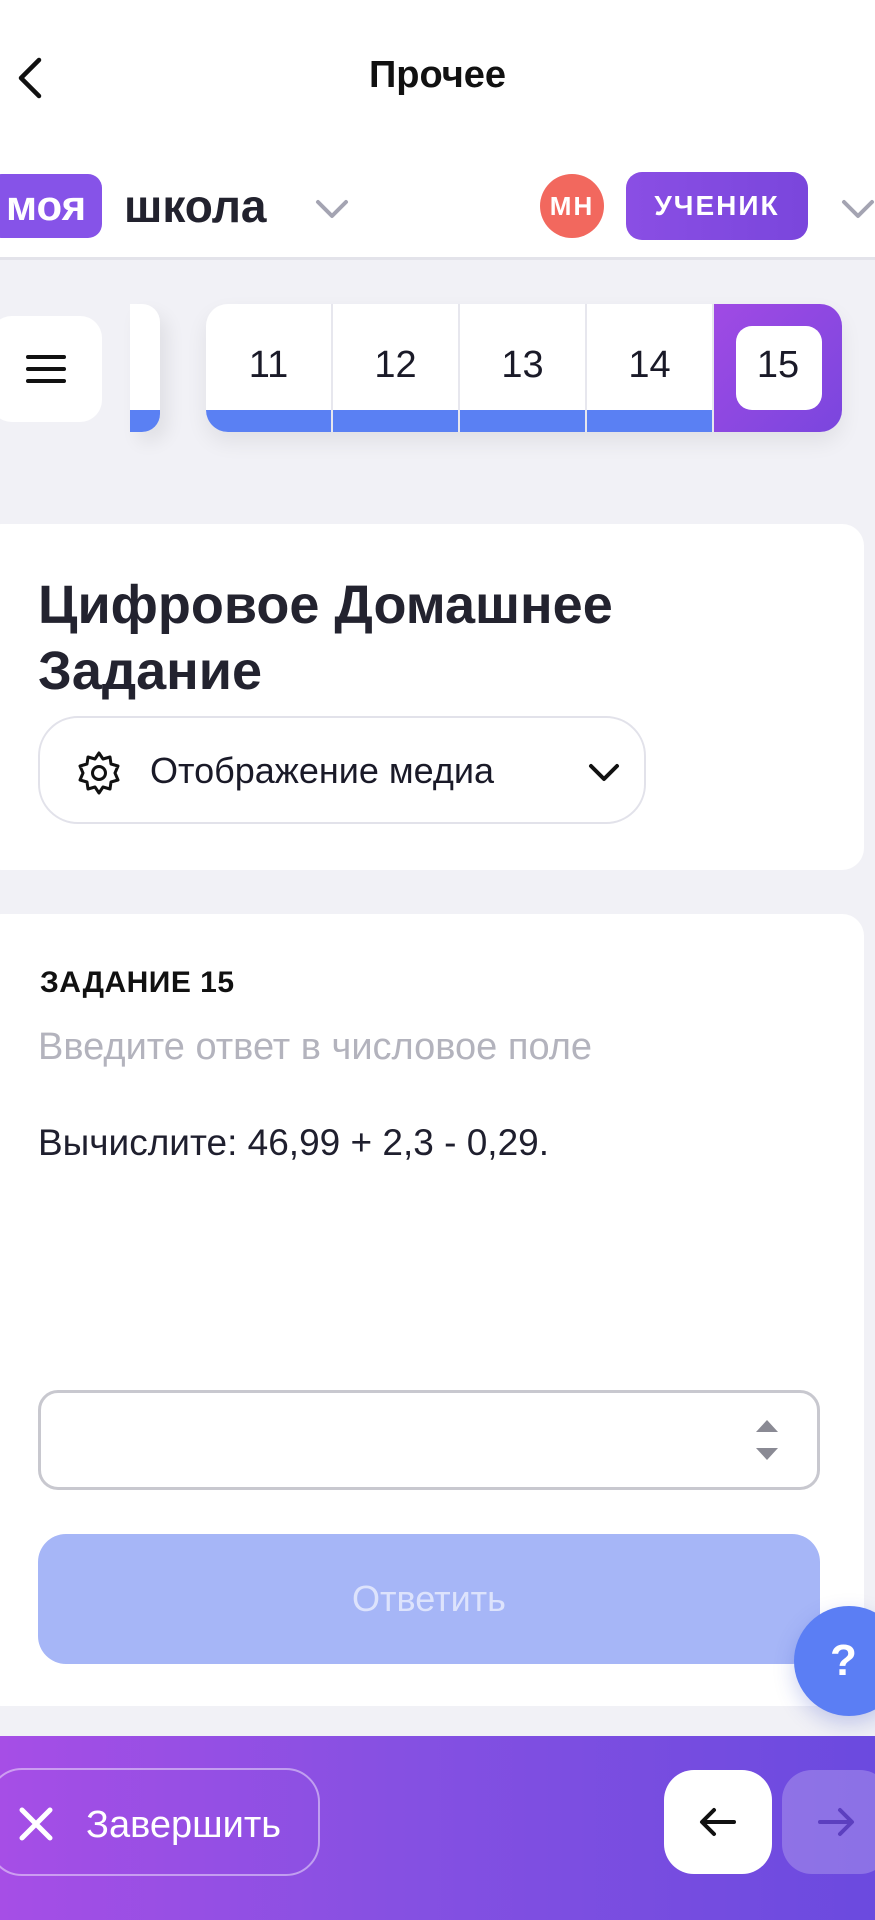 This screenshot has width=875, height=1920. What do you see at coordinates (36, 1824) in the screenshot?
I see `close-icon` at bounding box center [36, 1824].